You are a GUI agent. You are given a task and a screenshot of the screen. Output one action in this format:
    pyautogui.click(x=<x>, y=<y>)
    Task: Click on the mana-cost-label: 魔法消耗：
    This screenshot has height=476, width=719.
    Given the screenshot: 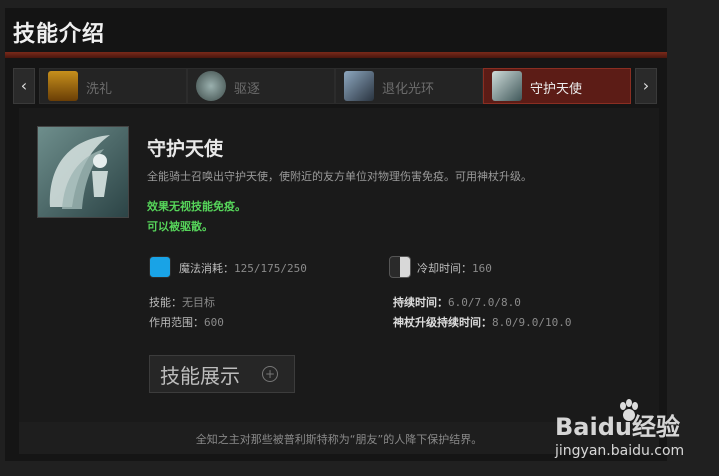 What is the action you would take?
    pyautogui.click(x=206, y=268)
    